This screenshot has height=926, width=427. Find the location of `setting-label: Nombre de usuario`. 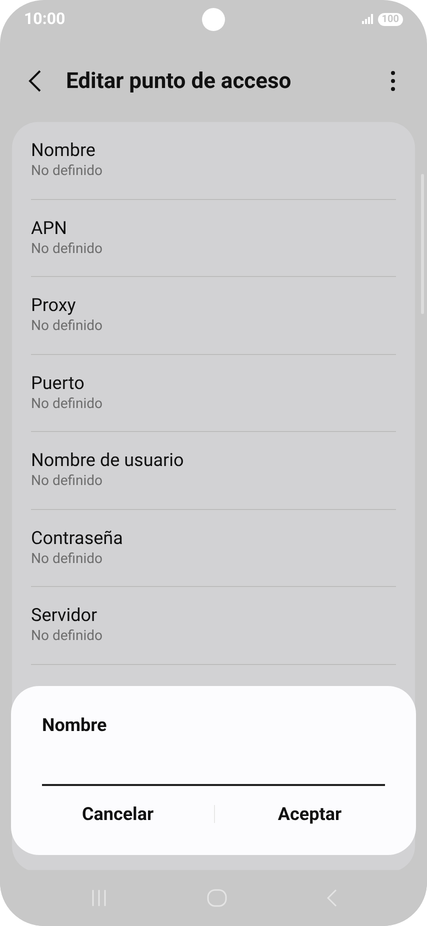

setting-label: Nombre de usuario is located at coordinates (108, 460).